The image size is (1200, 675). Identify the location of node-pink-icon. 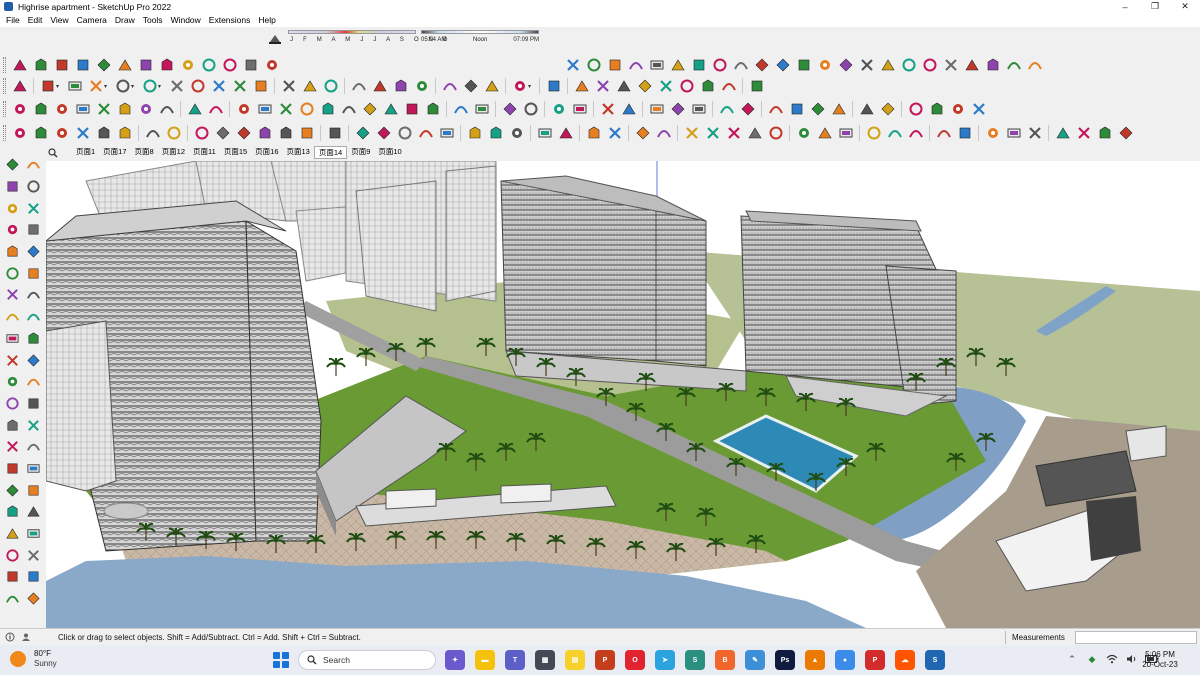
(965, 133).